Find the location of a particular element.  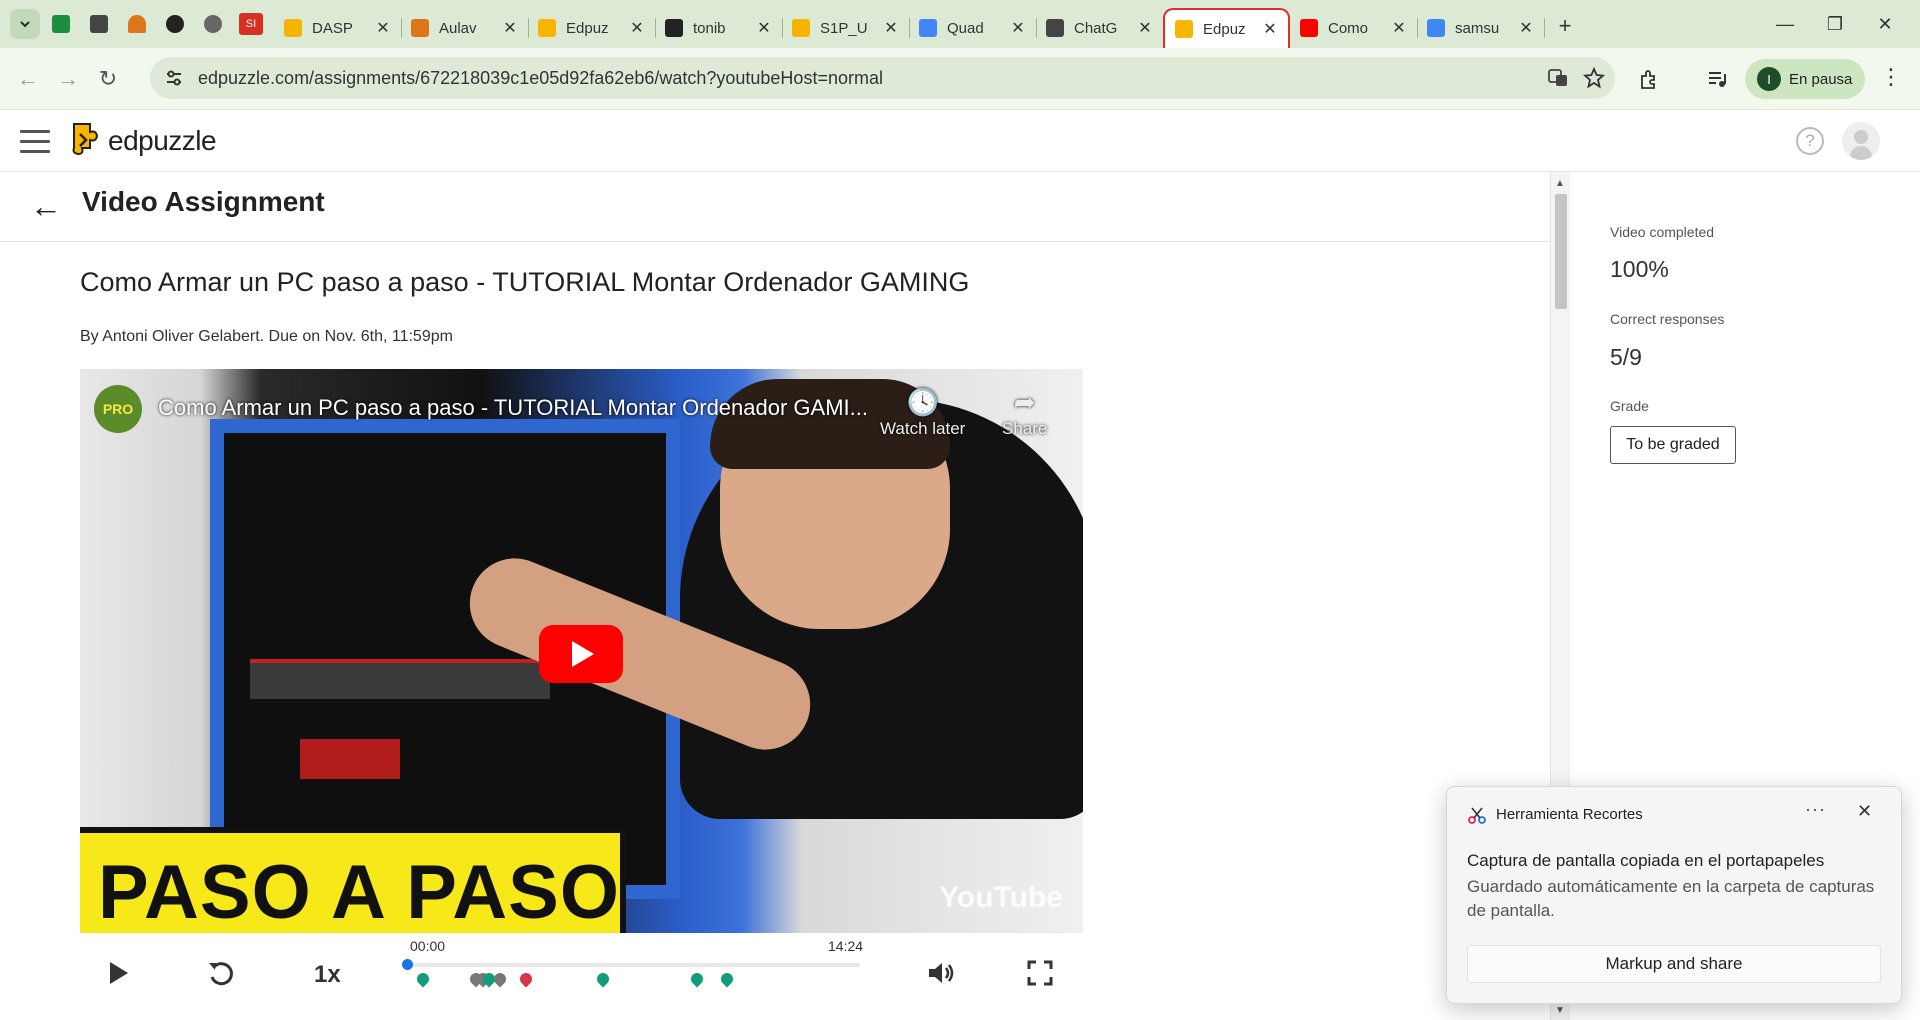

site-settings-icon is located at coordinates (174, 78).